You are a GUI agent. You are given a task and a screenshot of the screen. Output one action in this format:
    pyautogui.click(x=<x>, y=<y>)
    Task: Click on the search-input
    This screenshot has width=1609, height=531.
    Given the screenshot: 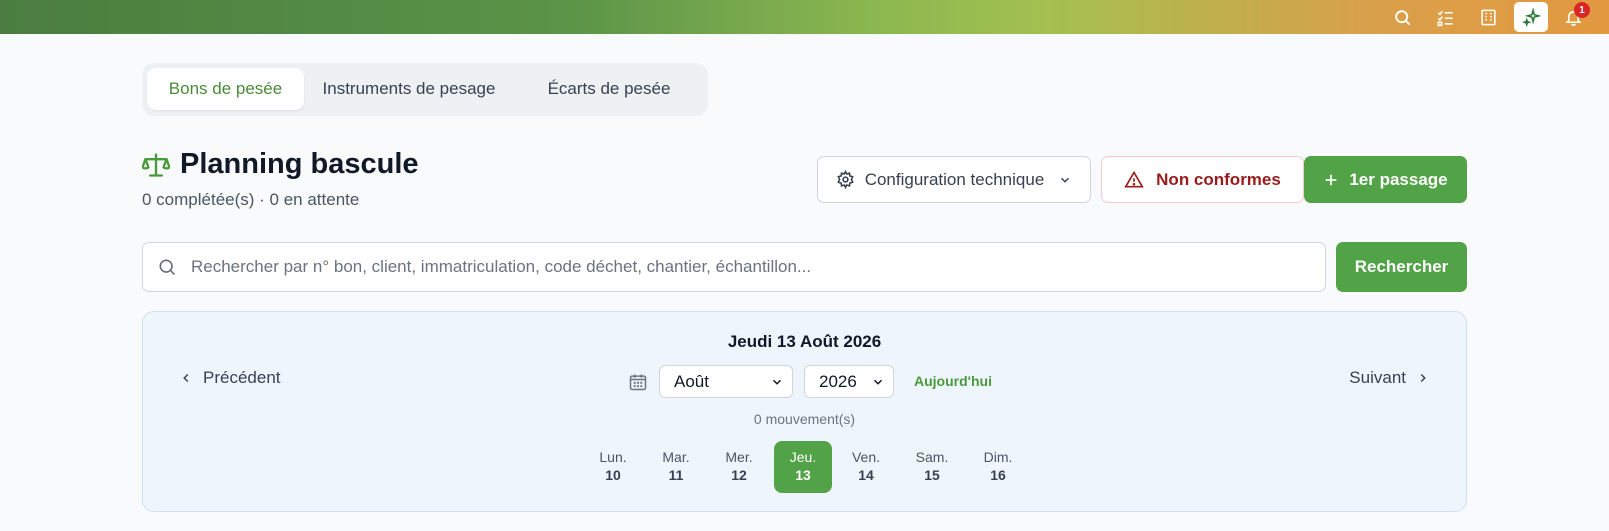 What is the action you would take?
    pyautogui.click(x=741, y=267)
    